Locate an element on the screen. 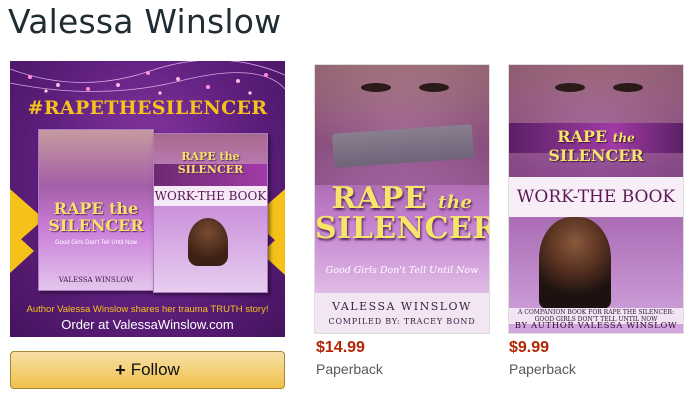 The image size is (691, 397). book-2-format: Paperback is located at coordinates (542, 369).